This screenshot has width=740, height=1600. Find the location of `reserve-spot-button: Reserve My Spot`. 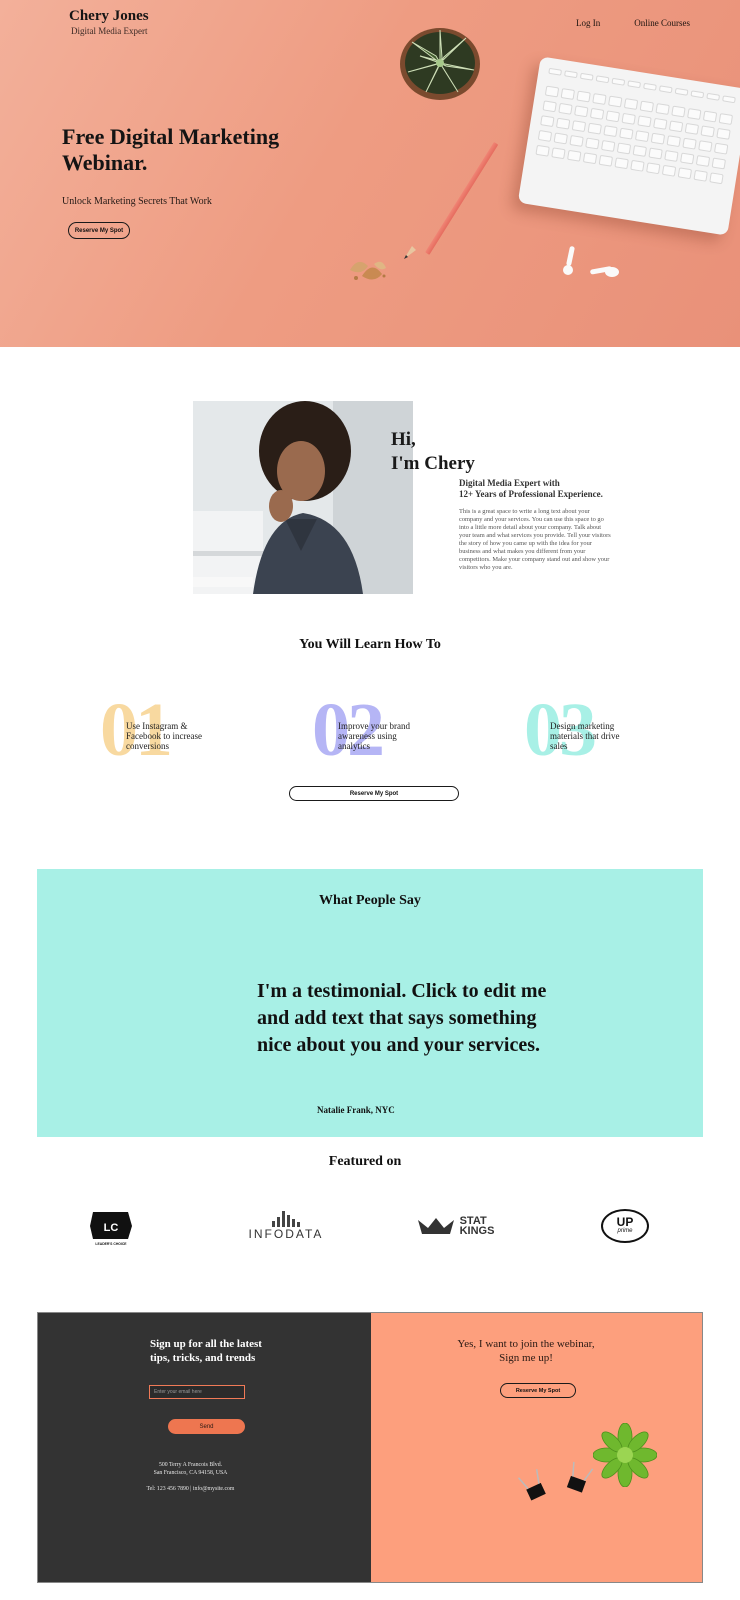

reserve-spot-button: Reserve My Spot is located at coordinates (99, 230).